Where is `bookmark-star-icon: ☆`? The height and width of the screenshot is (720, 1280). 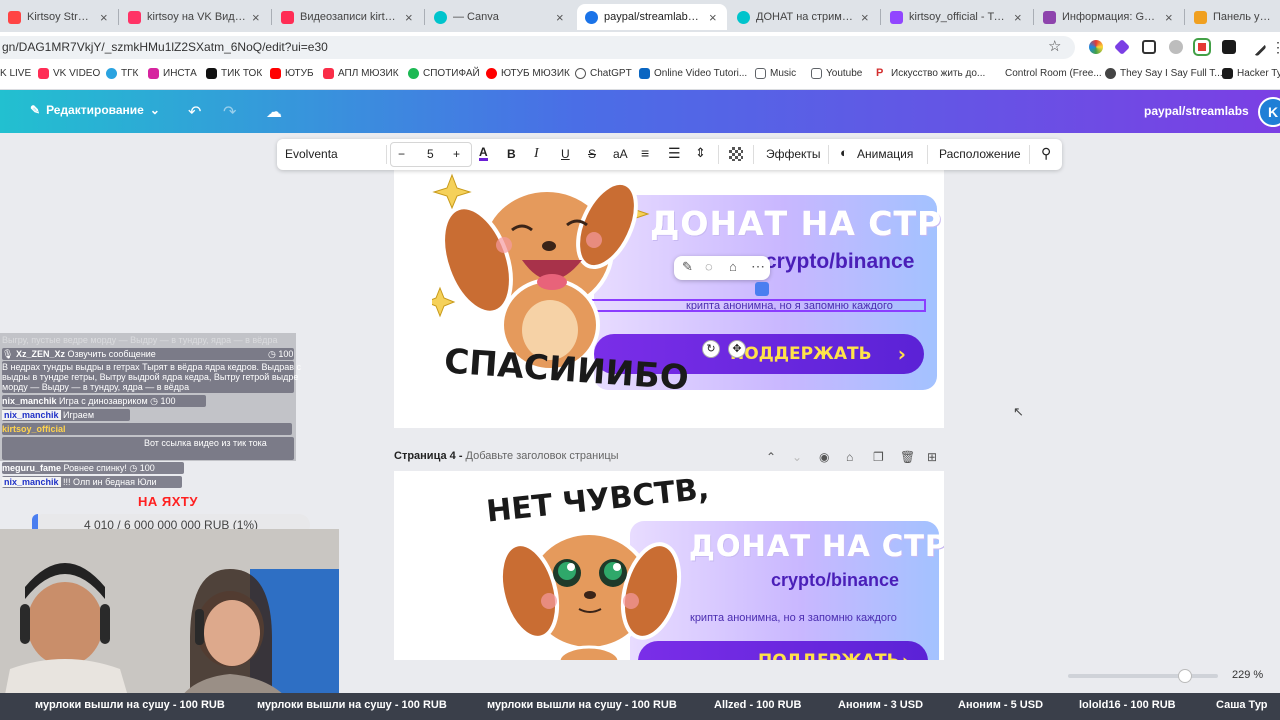
bookmark-star-icon: ☆ is located at coordinates (1054, 46).